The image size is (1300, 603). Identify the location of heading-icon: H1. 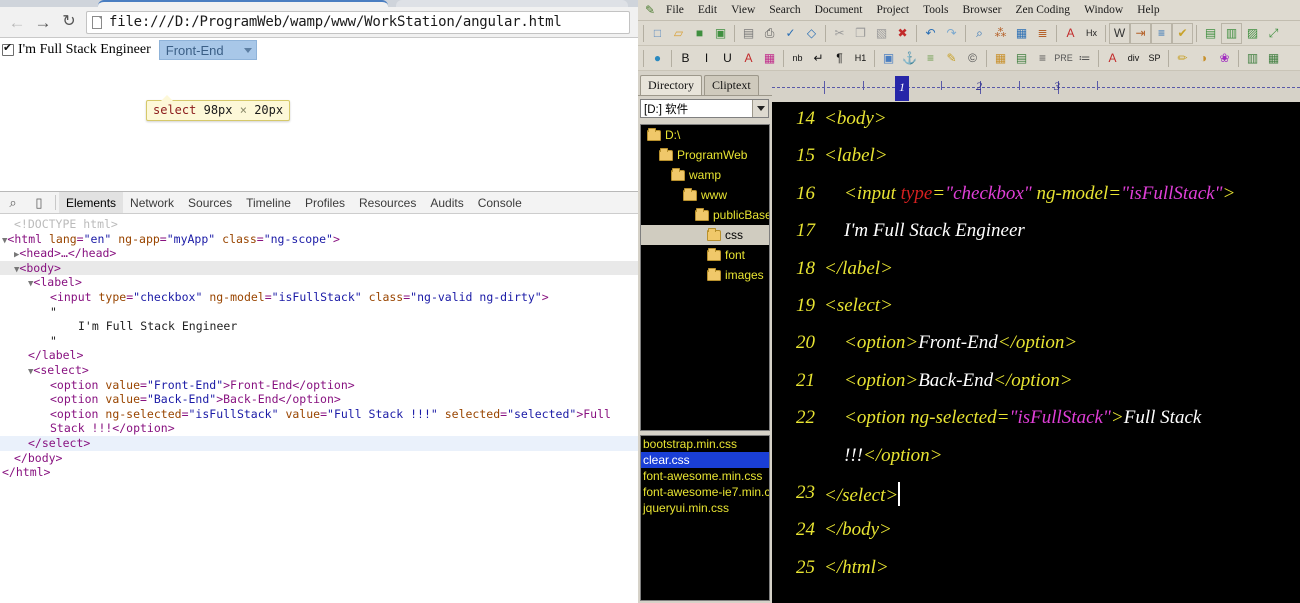
(860, 58).